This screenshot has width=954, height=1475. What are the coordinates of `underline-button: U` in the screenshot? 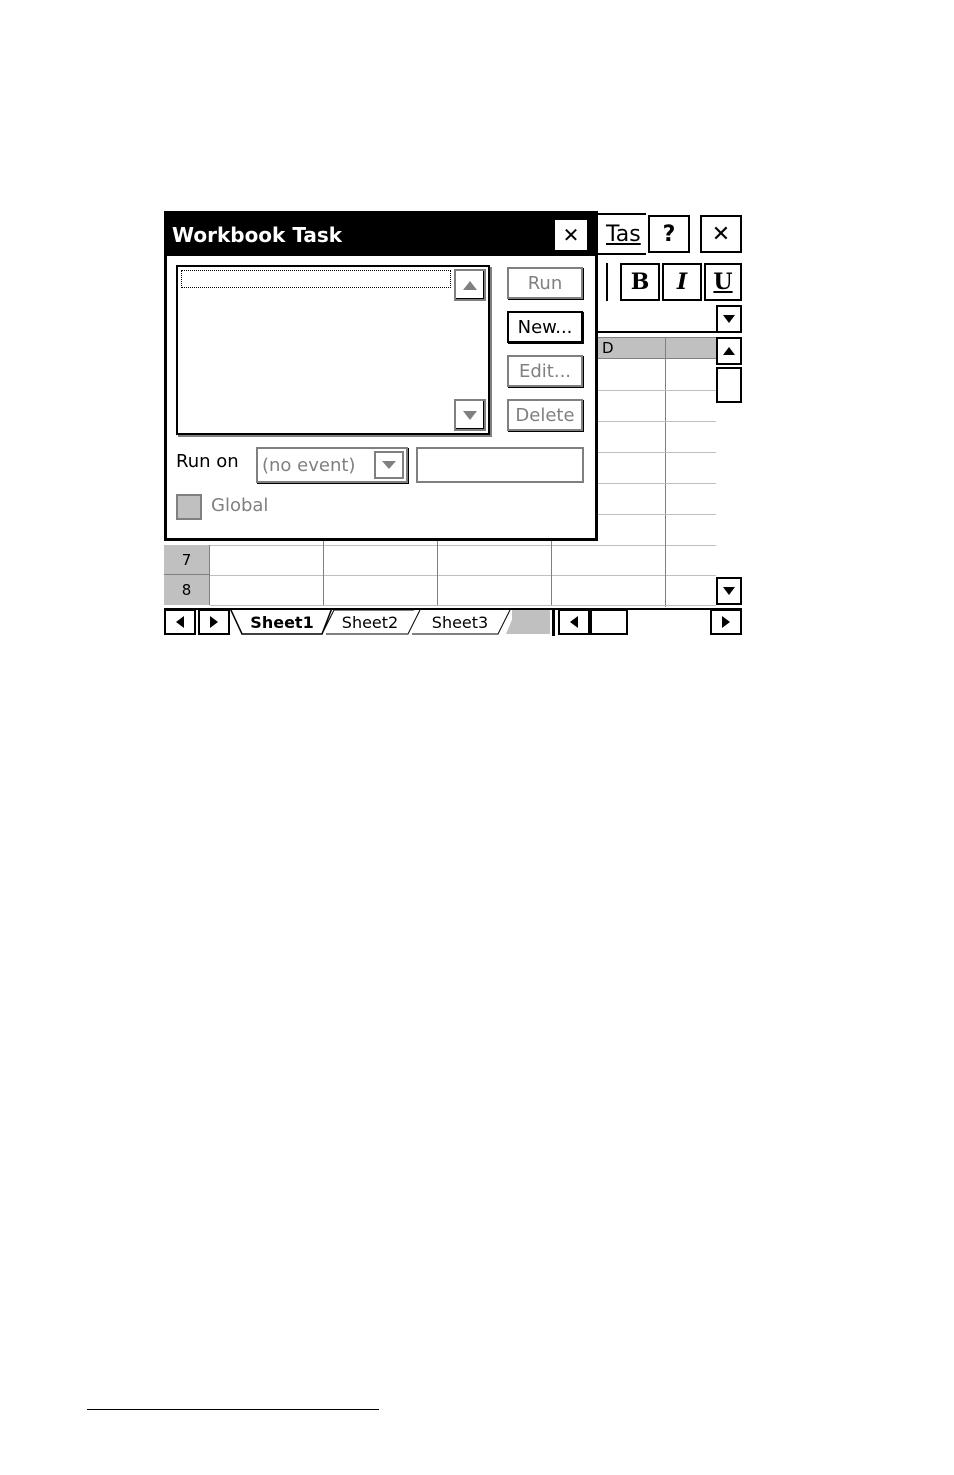 It's located at (723, 282).